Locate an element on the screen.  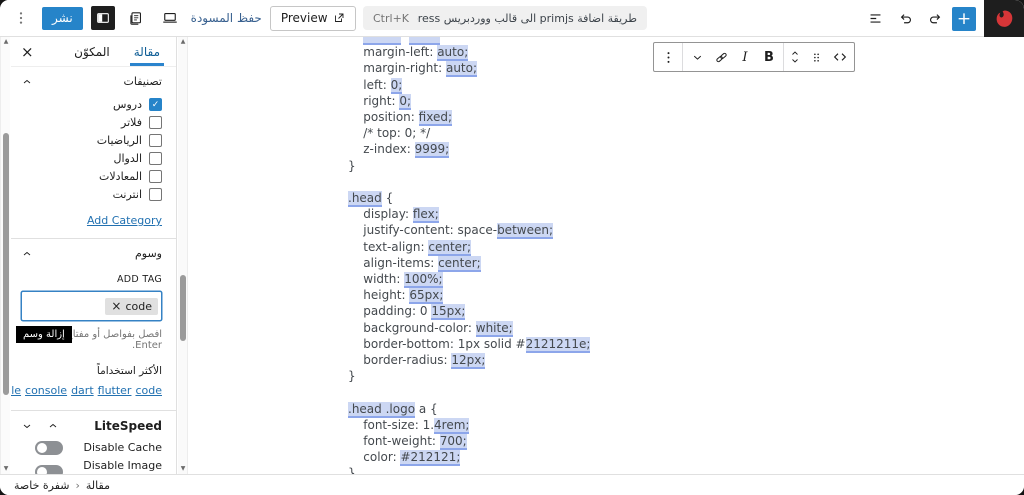
preview-button: Preview is located at coordinates (312, 18).